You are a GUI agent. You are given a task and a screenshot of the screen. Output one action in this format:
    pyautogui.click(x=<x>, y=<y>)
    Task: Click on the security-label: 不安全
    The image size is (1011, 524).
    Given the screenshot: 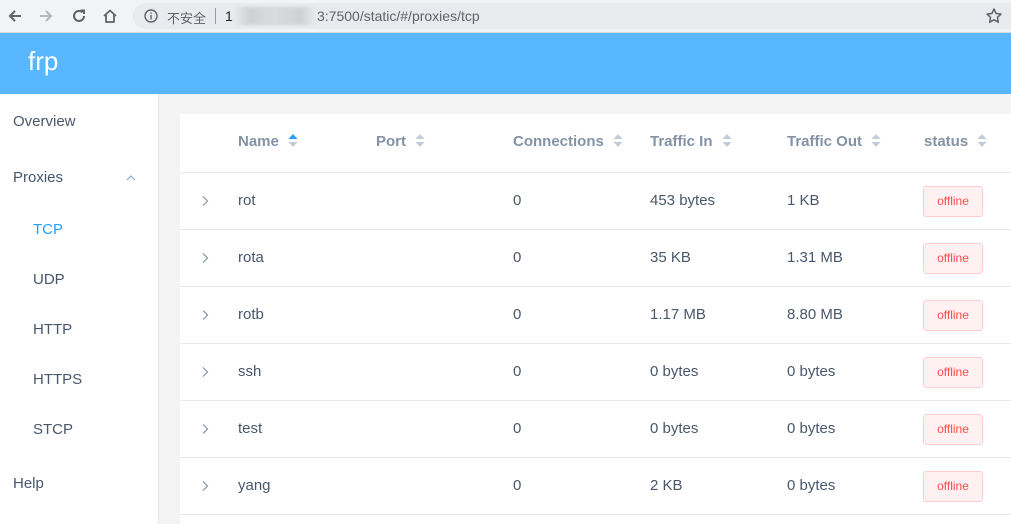 What is the action you would take?
    pyautogui.click(x=187, y=19)
    